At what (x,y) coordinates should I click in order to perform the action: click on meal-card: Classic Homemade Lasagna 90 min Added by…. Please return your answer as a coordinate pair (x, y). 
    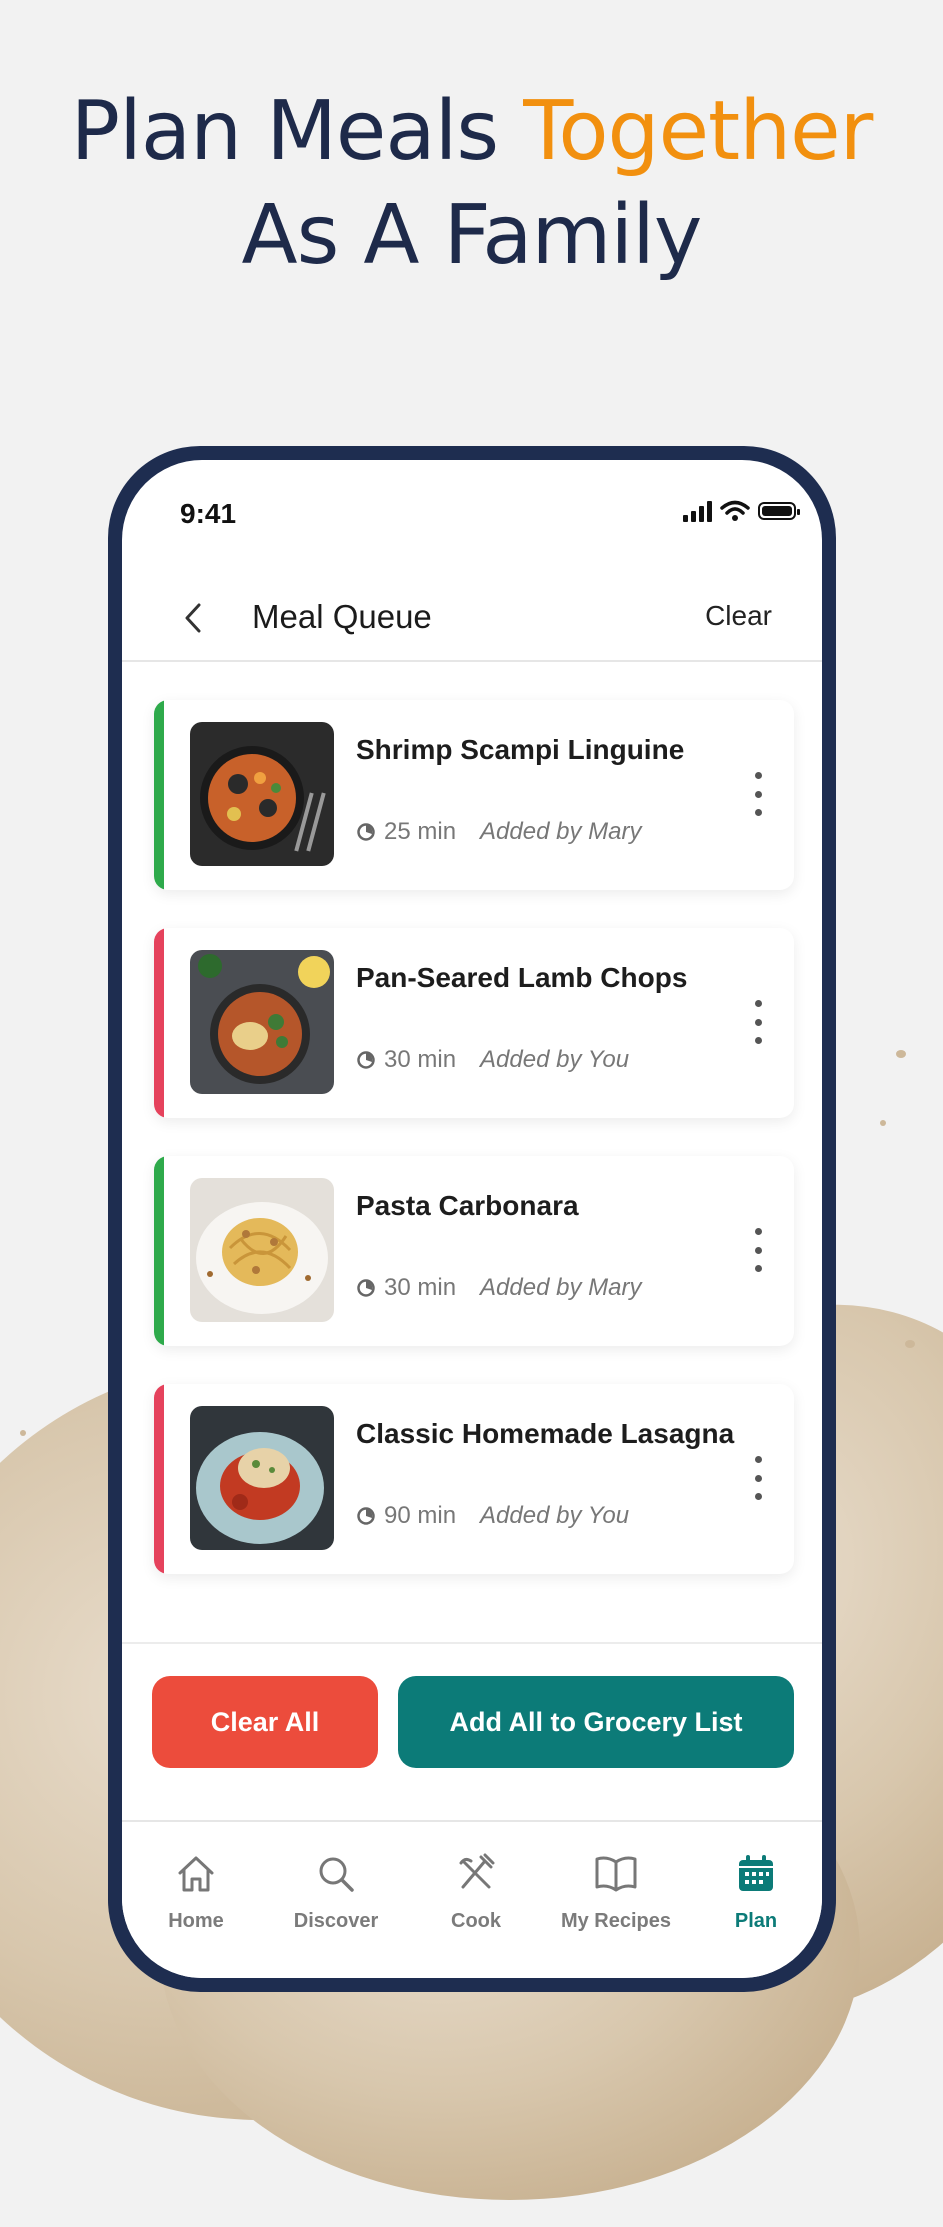
    Looking at the image, I should click on (474, 1479).